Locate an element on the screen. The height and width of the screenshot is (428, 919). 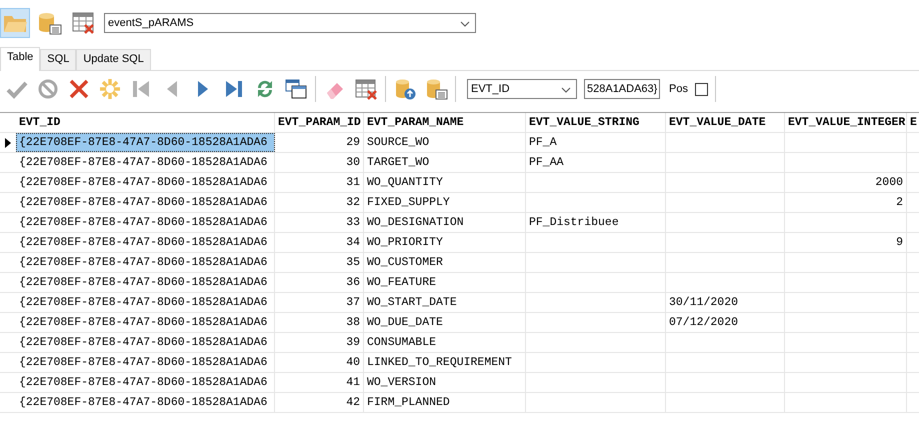
table-cell: 32 is located at coordinates (353, 202).